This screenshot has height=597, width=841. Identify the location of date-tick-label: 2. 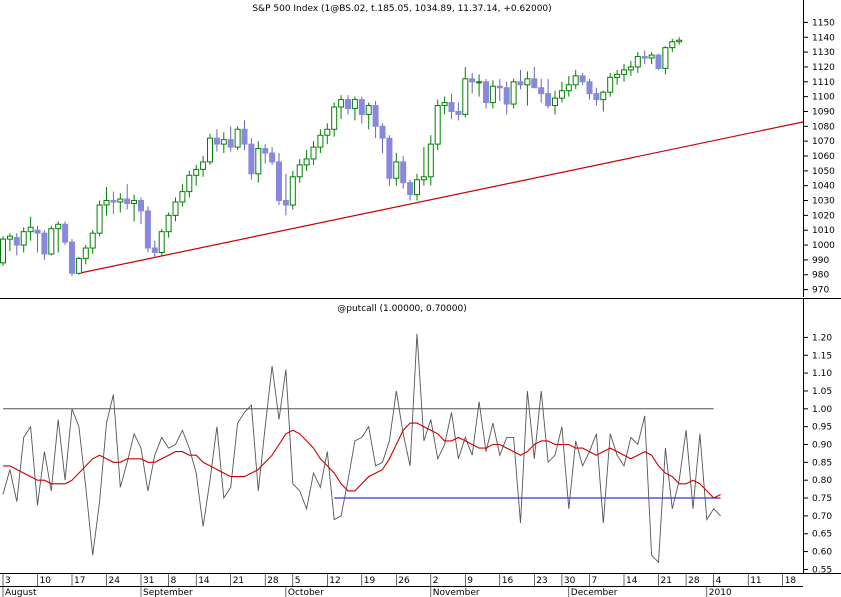
(436, 581).